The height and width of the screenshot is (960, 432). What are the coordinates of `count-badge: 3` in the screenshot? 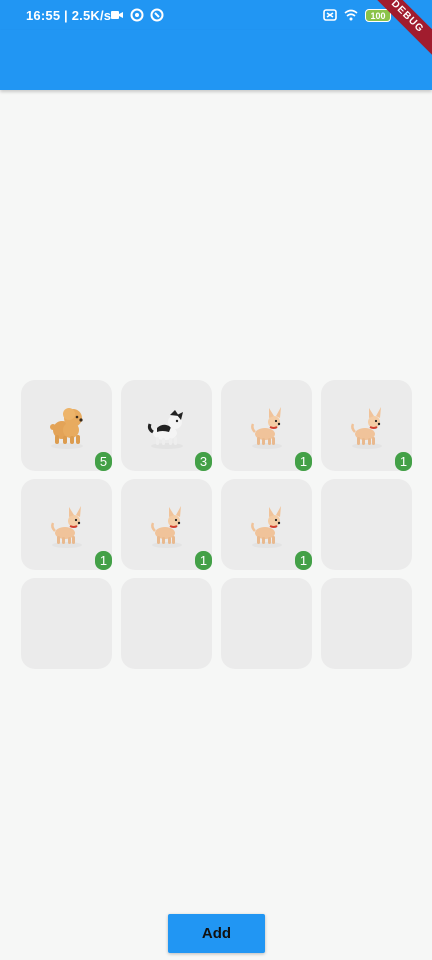 It's located at (203, 461).